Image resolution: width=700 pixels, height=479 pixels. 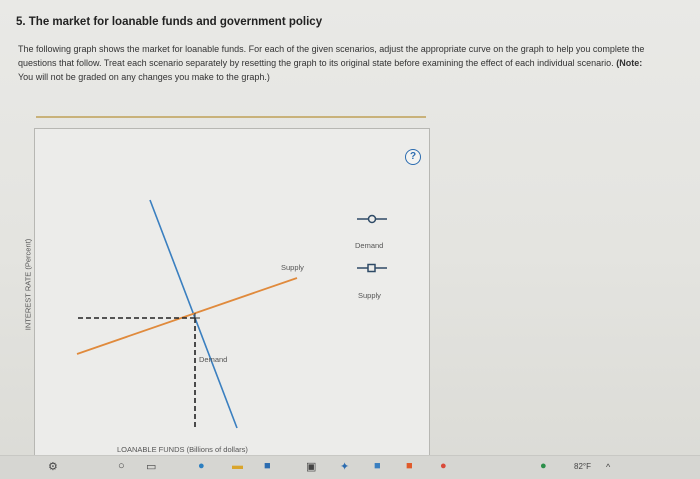 What do you see at coordinates (369, 245) in the screenshot?
I see `legend-demand-label: Demand` at bounding box center [369, 245].